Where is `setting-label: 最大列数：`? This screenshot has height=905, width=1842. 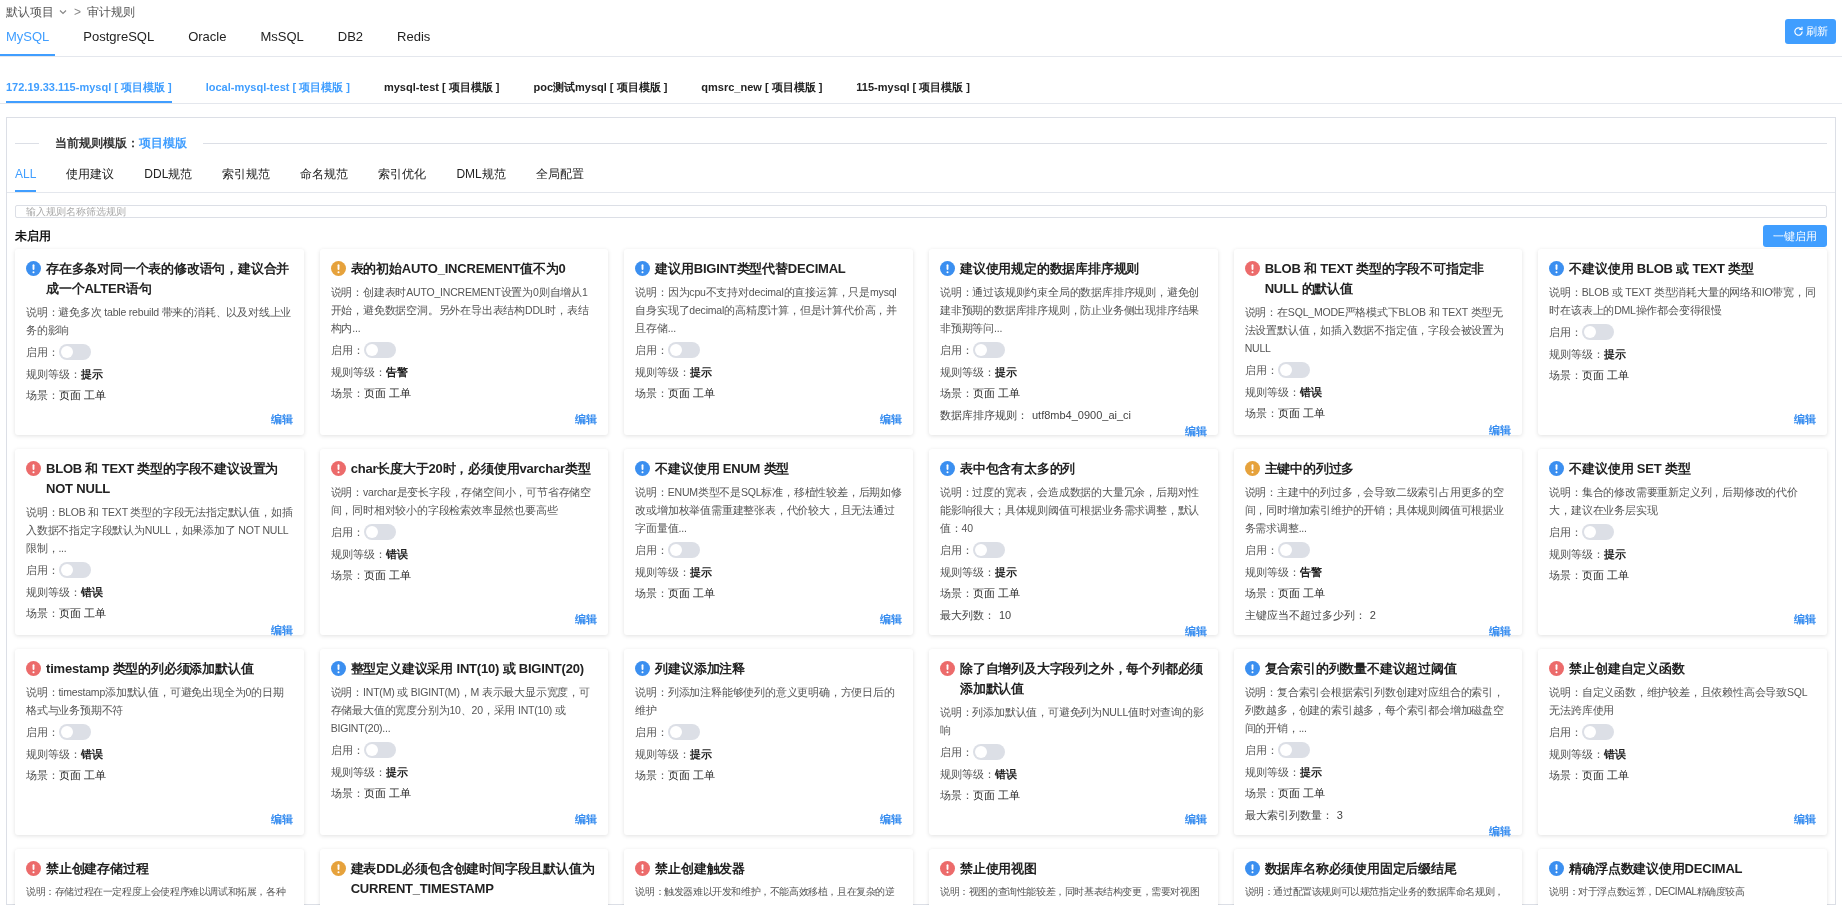
setting-label: 最大列数： is located at coordinates (967, 615).